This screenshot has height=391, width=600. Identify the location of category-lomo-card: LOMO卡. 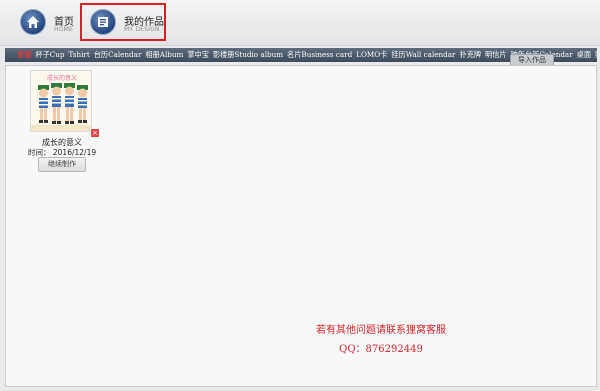
(371, 55).